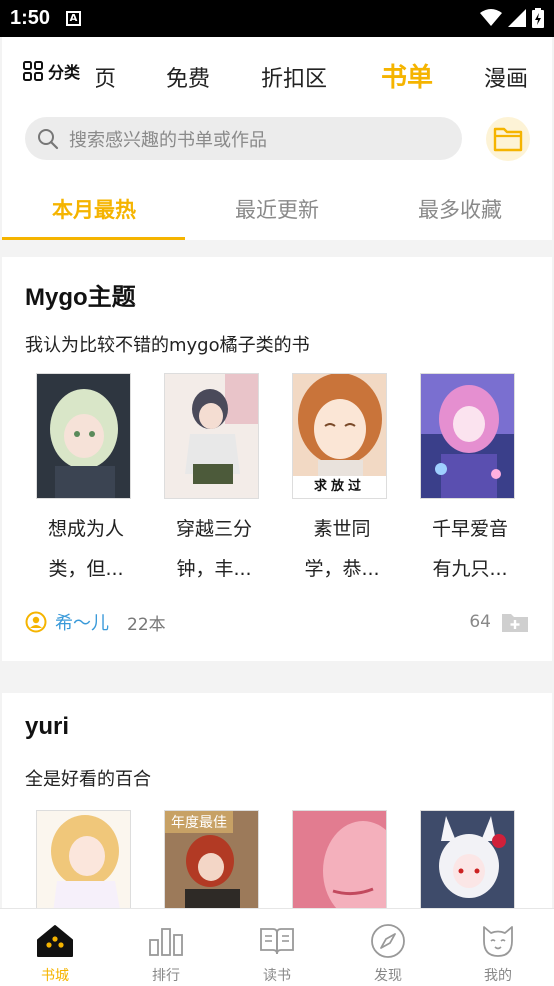 The image size is (554, 986). Describe the element at coordinates (106, 77) in the screenshot. I see `tab-home: 页` at that location.